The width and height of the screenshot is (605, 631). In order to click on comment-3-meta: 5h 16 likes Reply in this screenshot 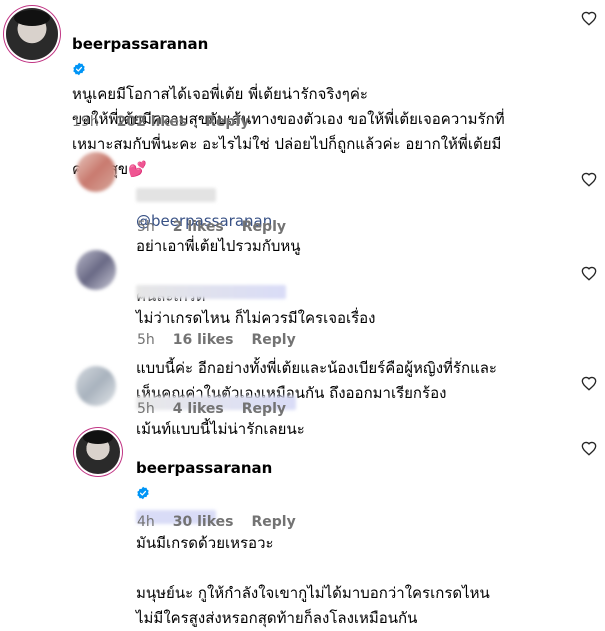, I will do `click(225, 340)`.